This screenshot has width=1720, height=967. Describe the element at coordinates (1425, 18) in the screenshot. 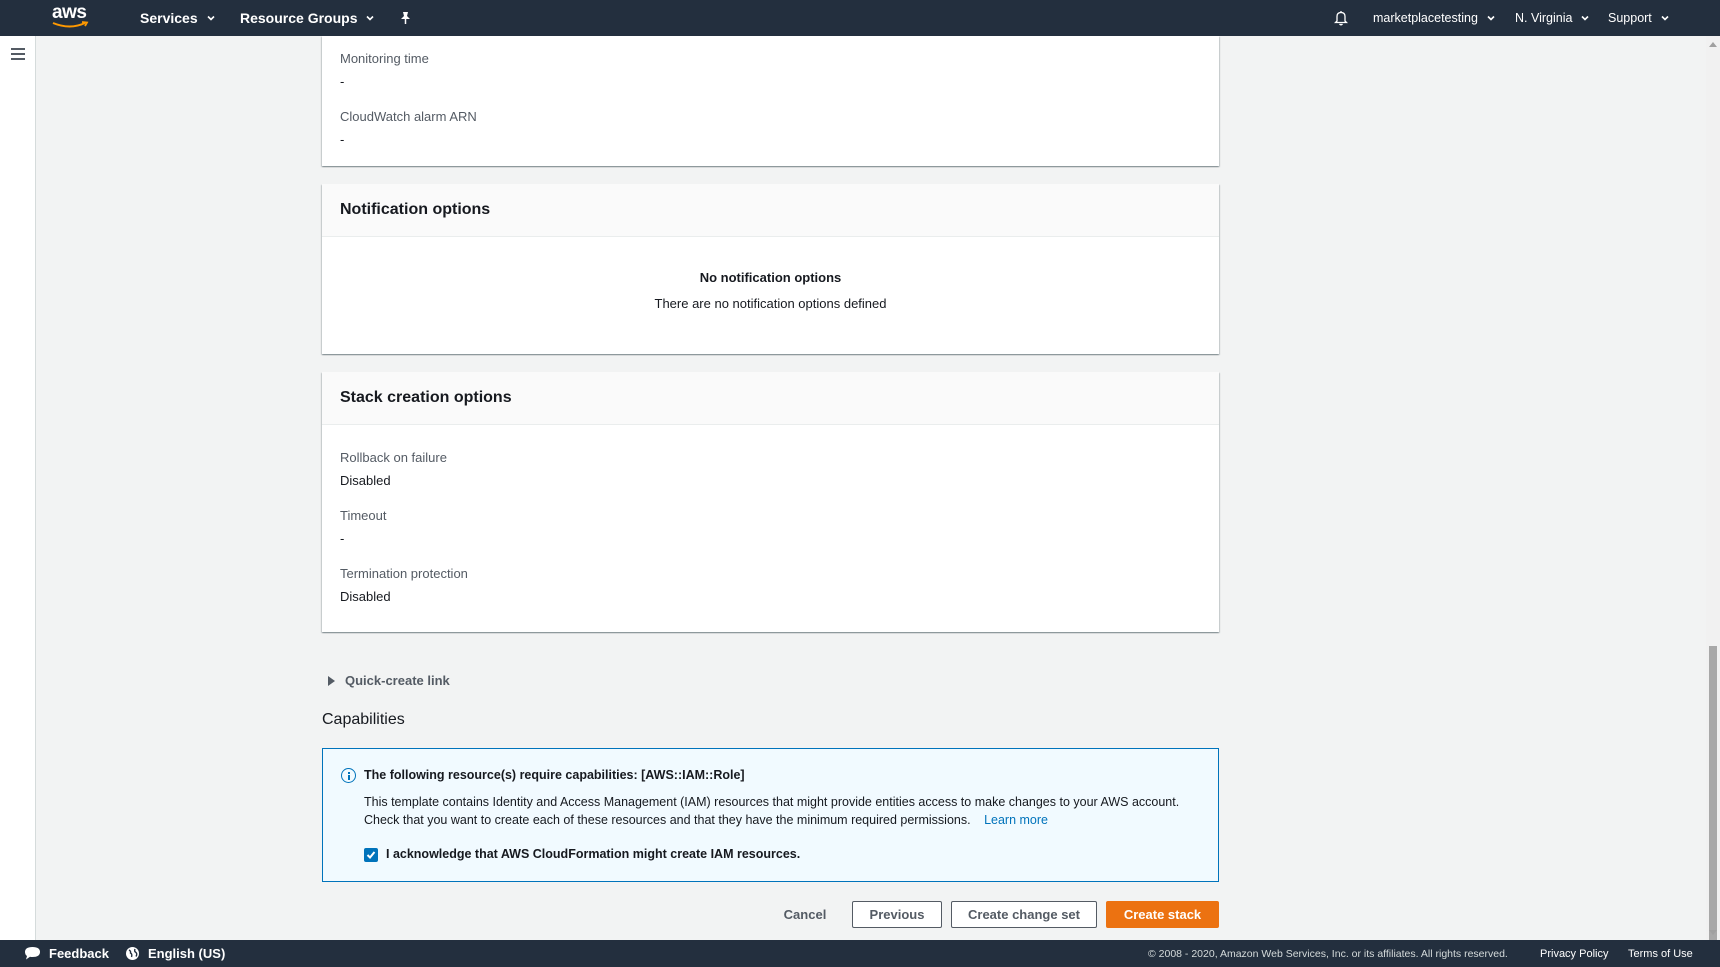

I see `account-label: marketplacetesting` at that location.